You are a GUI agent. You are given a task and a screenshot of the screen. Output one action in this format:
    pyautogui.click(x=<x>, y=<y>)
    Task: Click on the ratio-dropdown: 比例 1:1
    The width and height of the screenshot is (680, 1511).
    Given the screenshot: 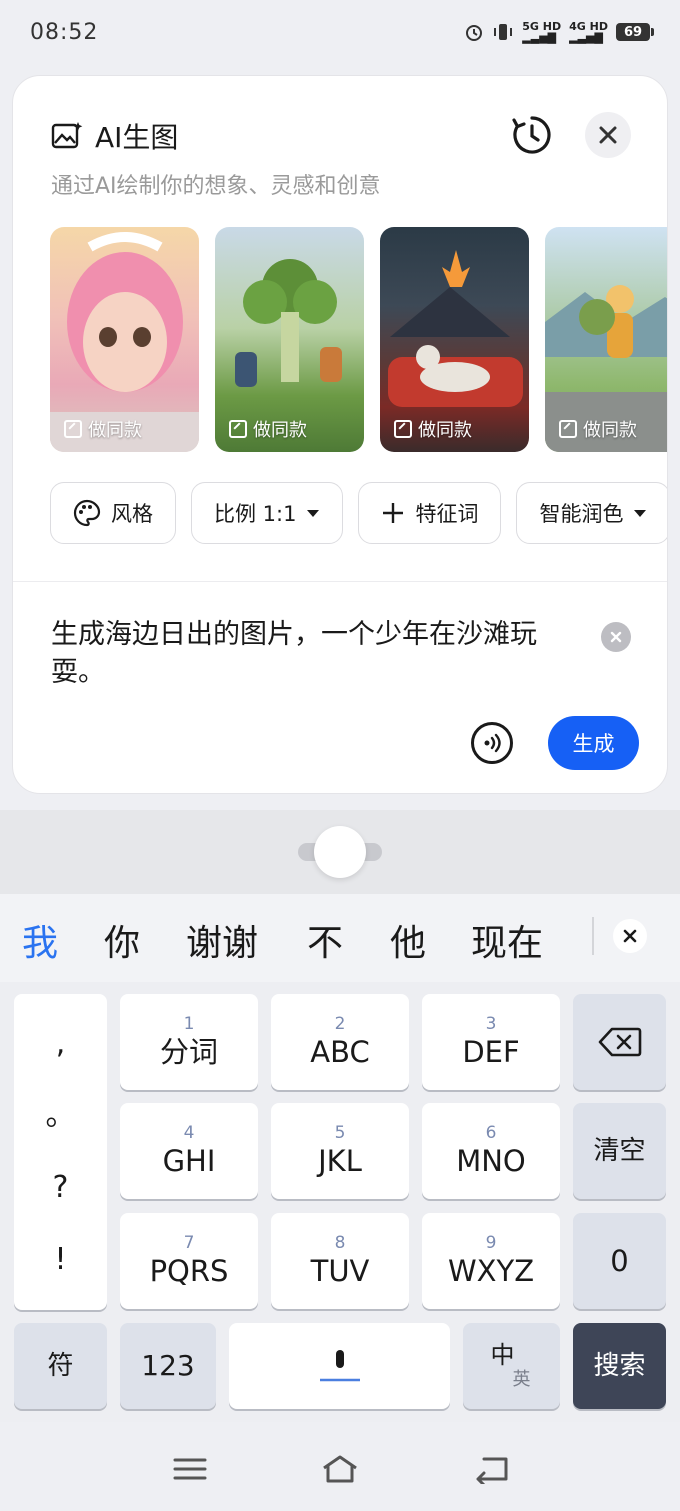 What is the action you would take?
    pyautogui.click(x=267, y=513)
    